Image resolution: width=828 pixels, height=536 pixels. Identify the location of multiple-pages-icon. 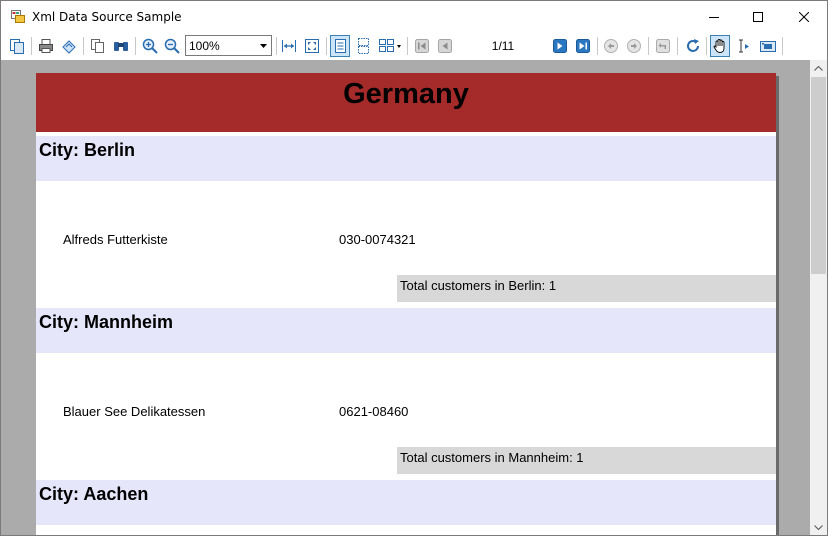
(390, 45).